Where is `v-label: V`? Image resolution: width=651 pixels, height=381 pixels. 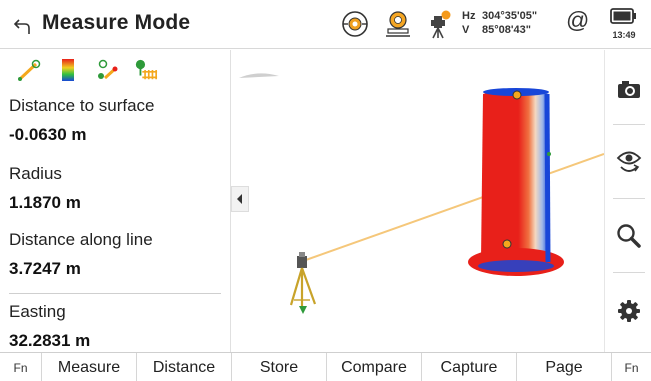
v-label: V is located at coordinates (466, 30).